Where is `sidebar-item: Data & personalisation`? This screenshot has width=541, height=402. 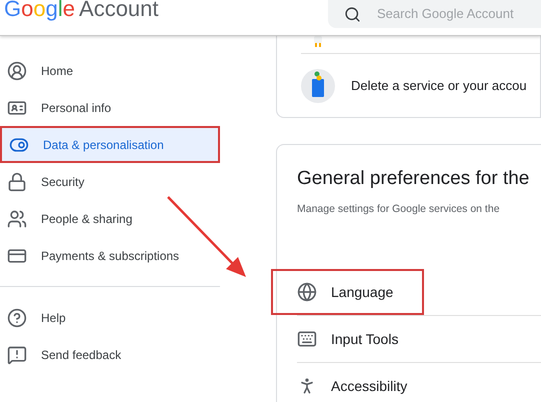 sidebar-item: Data & personalisation is located at coordinates (110, 144).